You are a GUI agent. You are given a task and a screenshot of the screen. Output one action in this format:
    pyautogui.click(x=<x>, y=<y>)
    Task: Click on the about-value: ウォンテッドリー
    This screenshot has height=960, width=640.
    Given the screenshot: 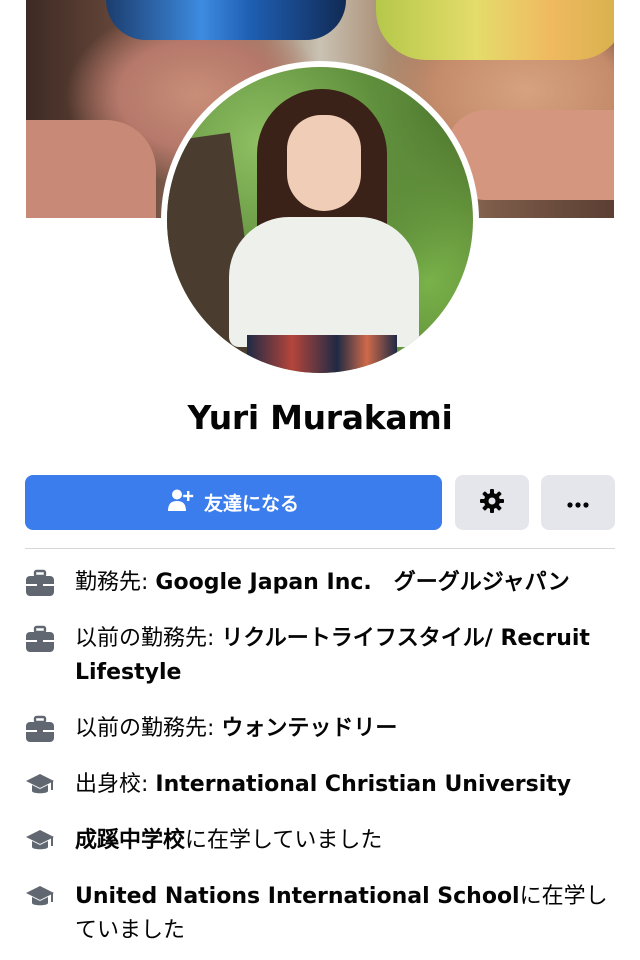 What is the action you would take?
    pyautogui.click(x=309, y=728)
    